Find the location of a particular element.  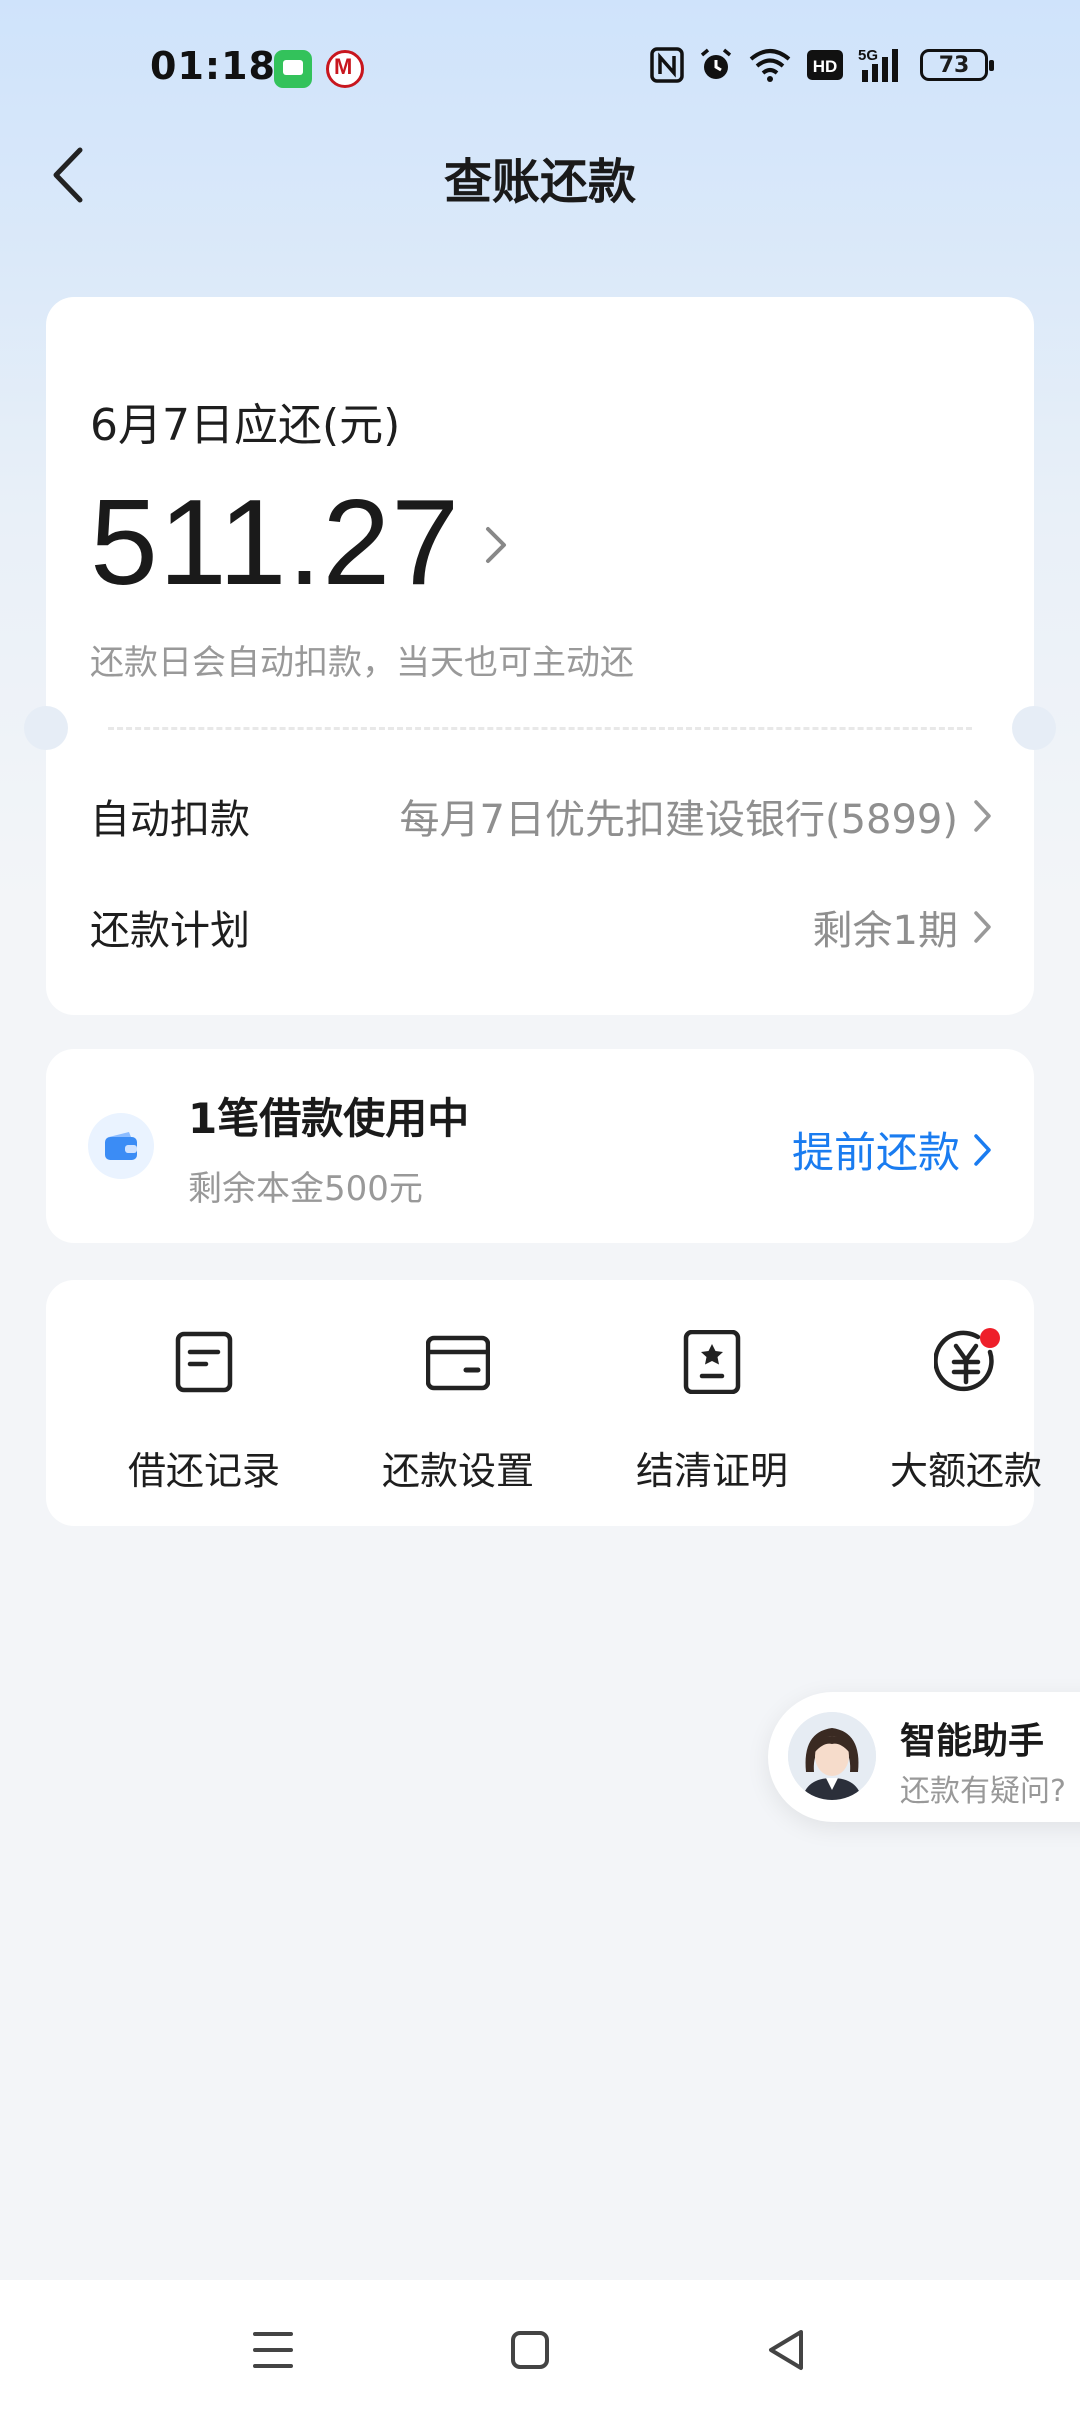

home-square-icon is located at coordinates (530, 2350).